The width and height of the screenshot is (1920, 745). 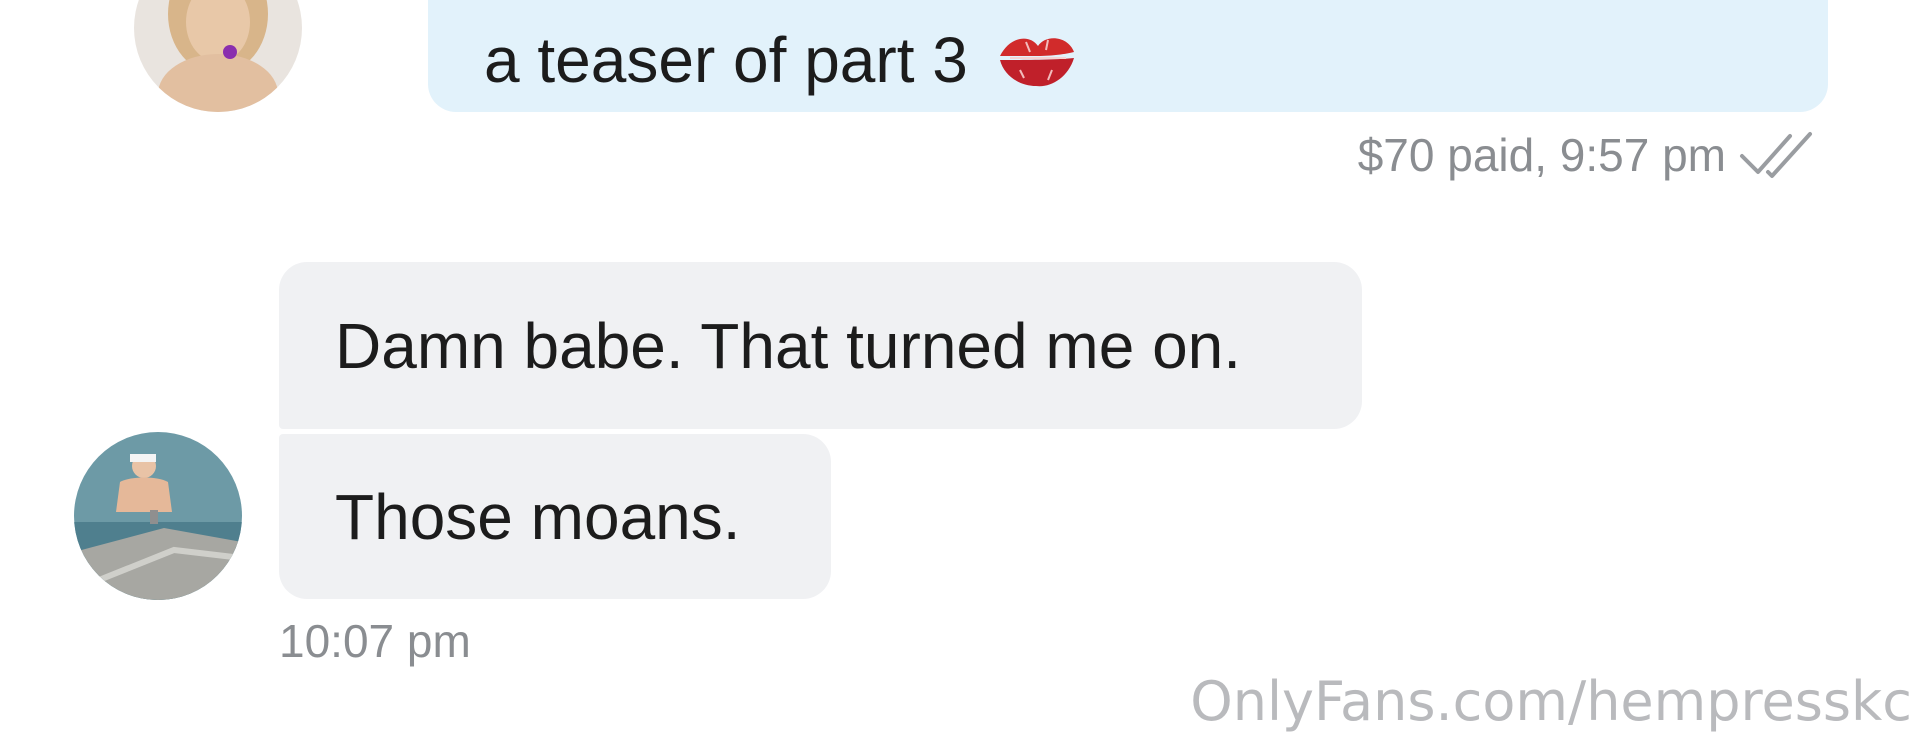 I want to click on watermark-text: OnlyFans.com/hempresskc, so click(x=1551, y=701).